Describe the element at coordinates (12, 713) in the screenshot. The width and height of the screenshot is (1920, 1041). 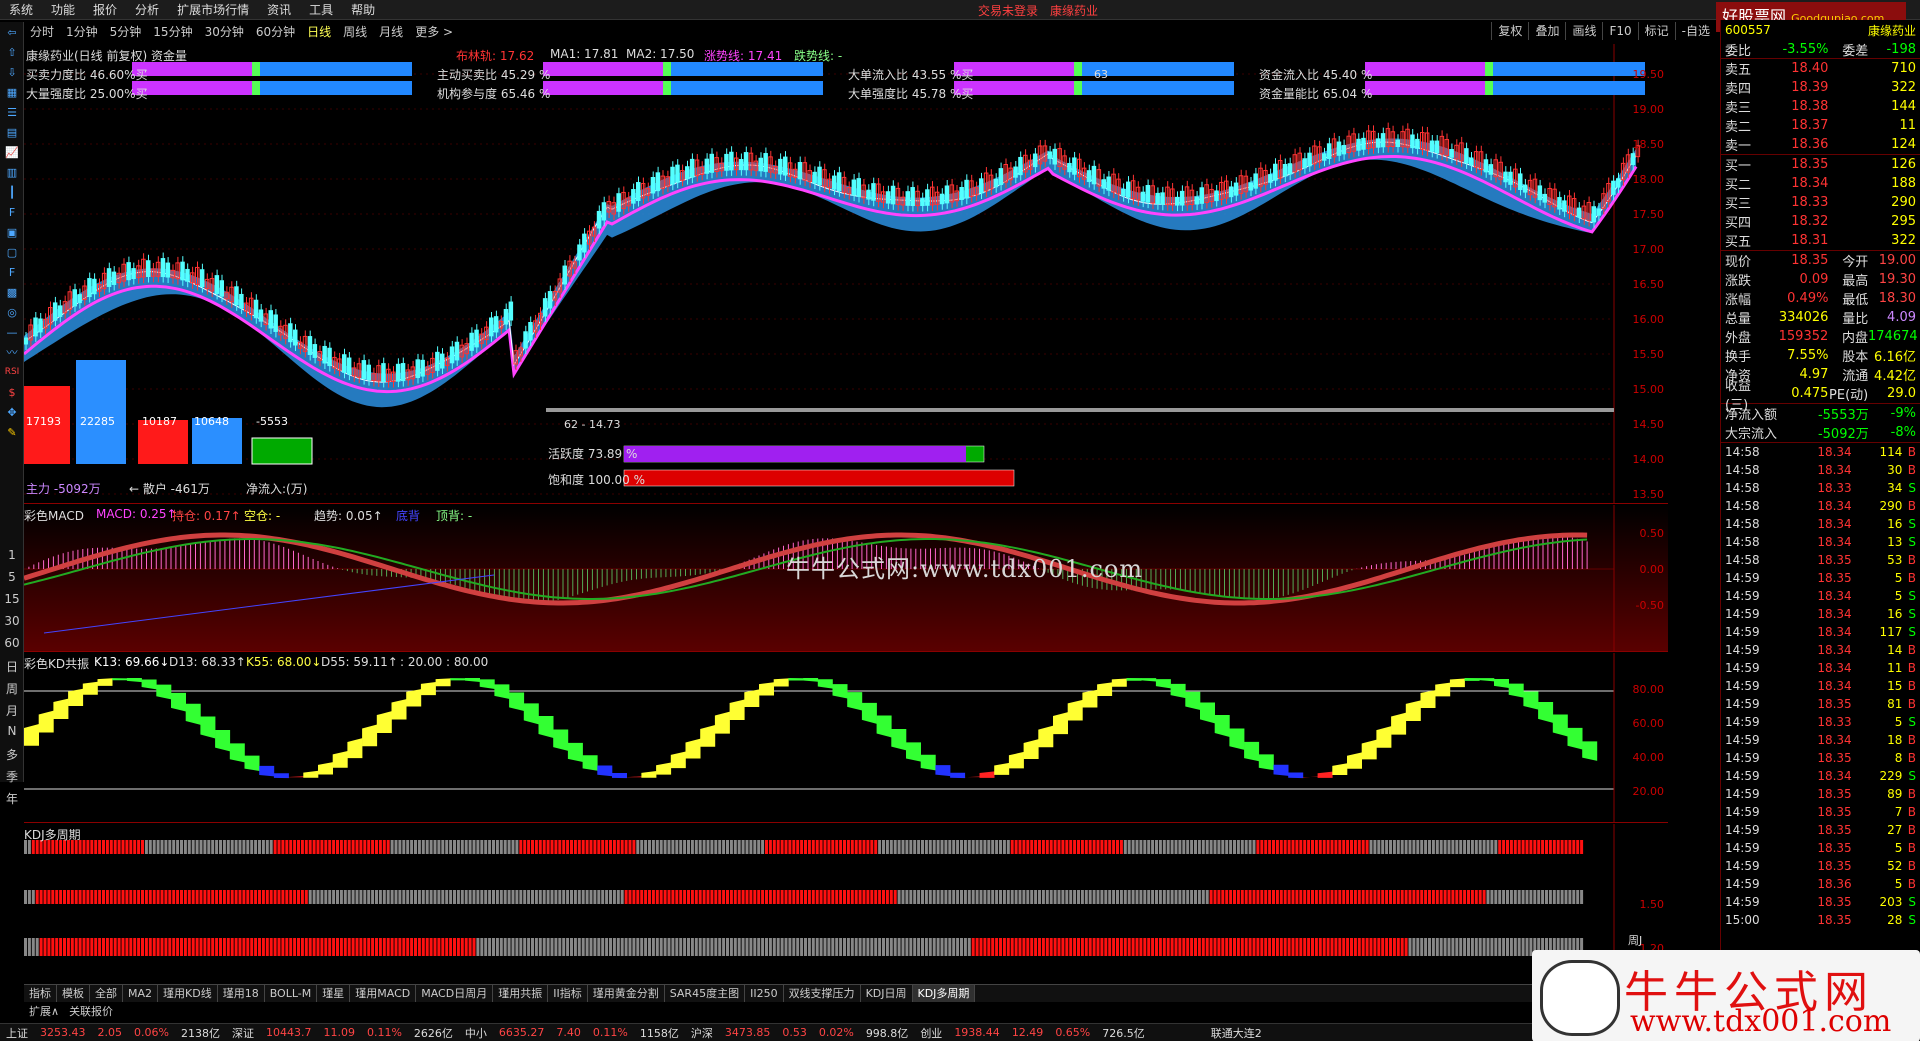
I see `lp-month: 月` at that location.